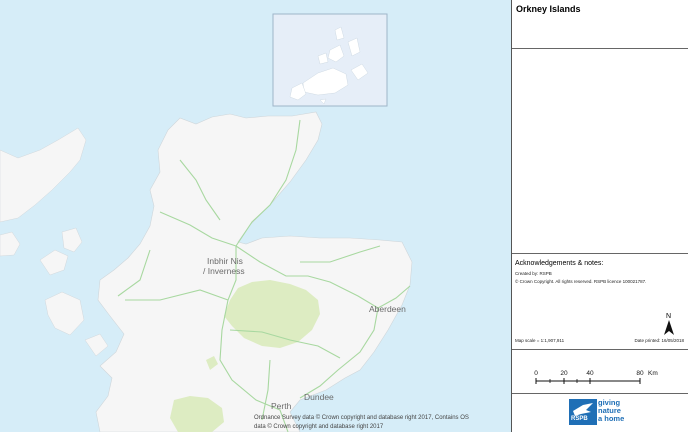 The image size is (688, 432). I want to click on scale-tick-label: 20, so click(564, 373).